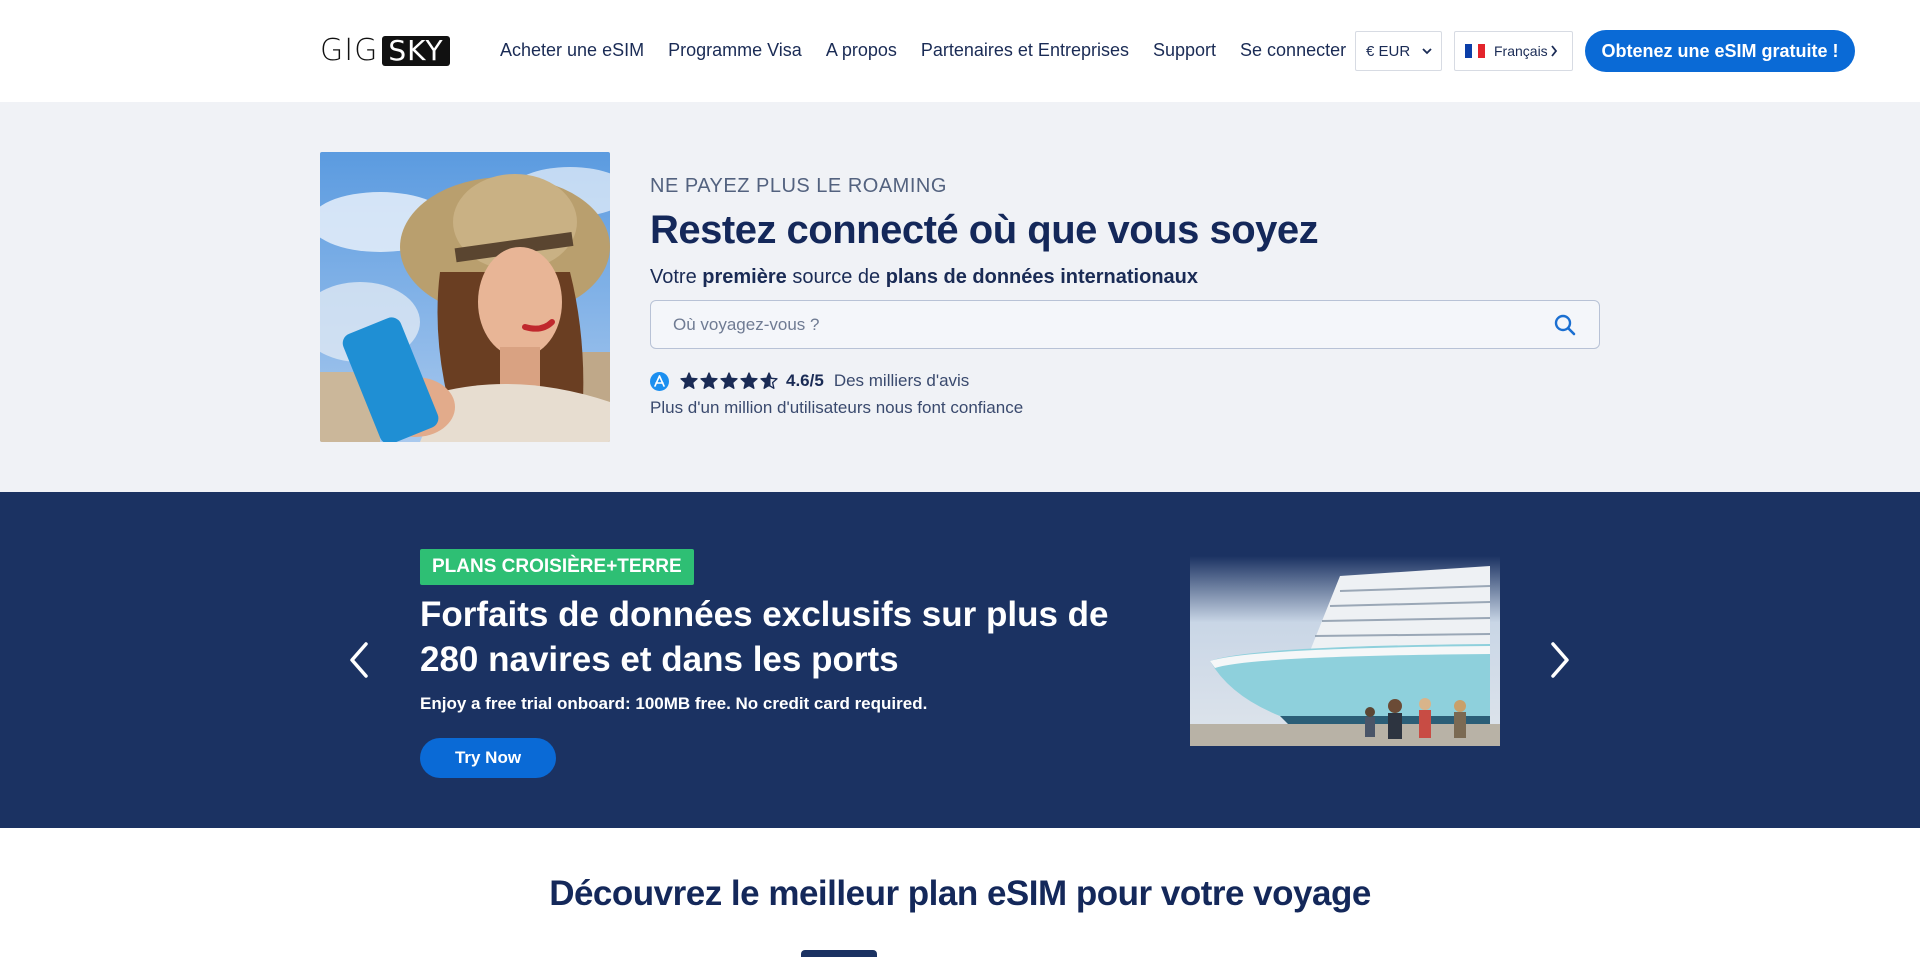  Describe the element at coordinates (901, 380) in the screenshot. I see `rating-reviews-text: Des milliers d'avis` at that location.